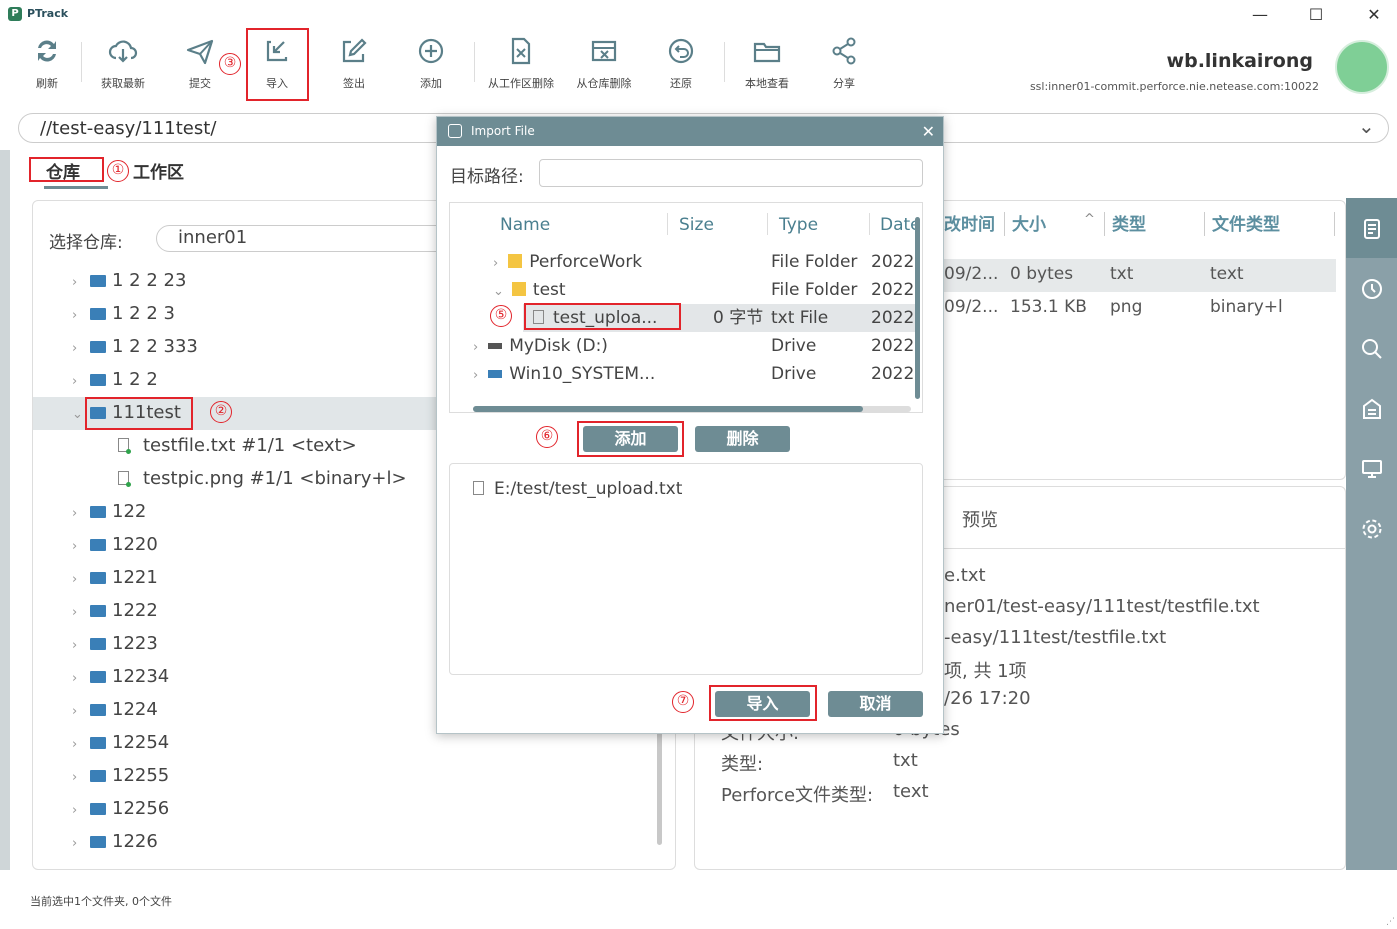  I want to click on tree-file: testpic.png #1/1 <binary+l>, so click(262, 478).